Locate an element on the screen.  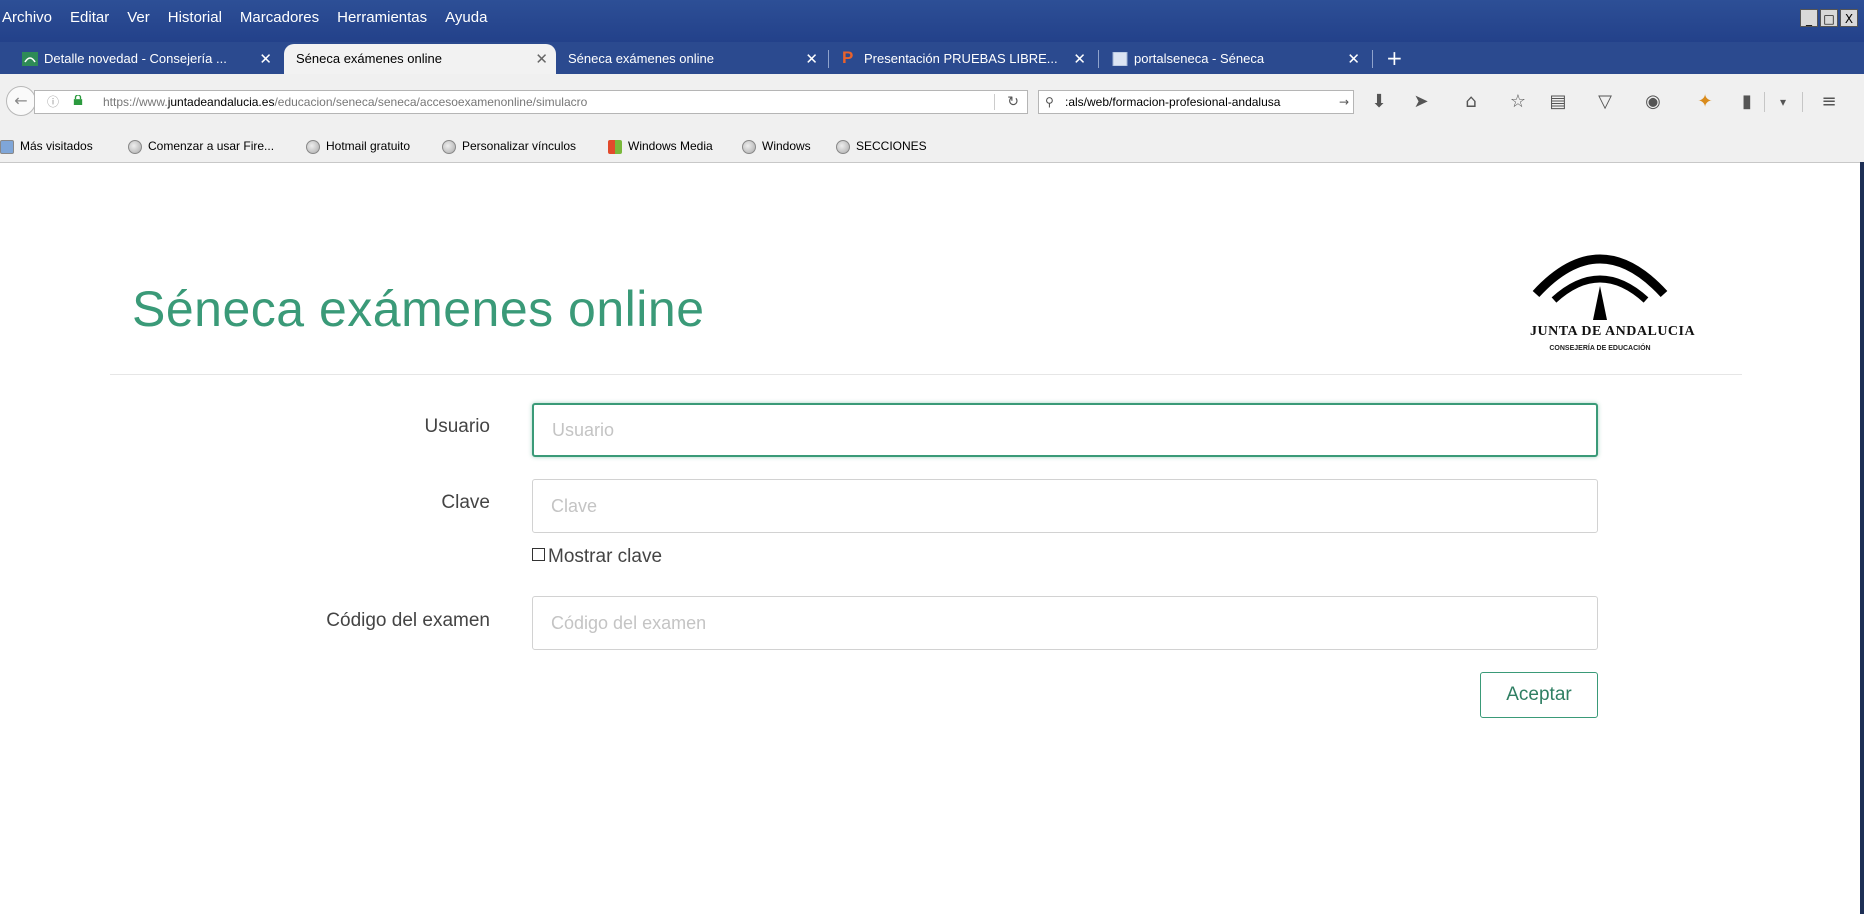
url-separator is located at coordinates (994, 102).